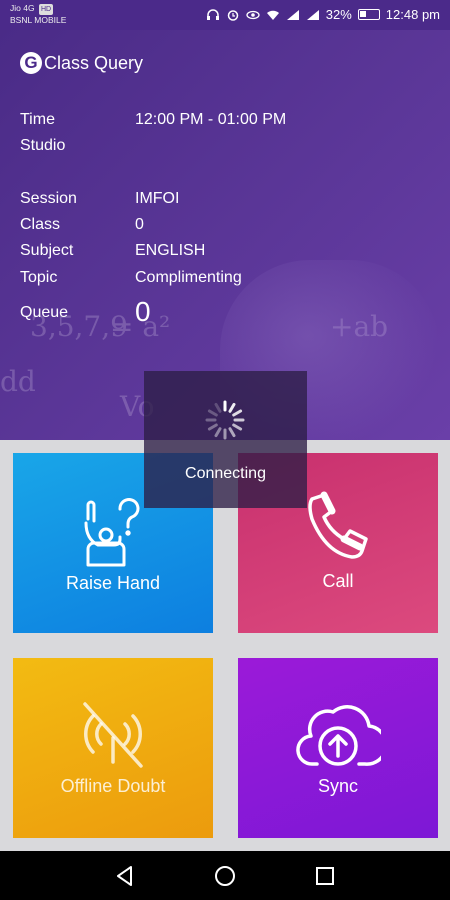  I want to click on battery-percent: 32%, so click(338, 14).